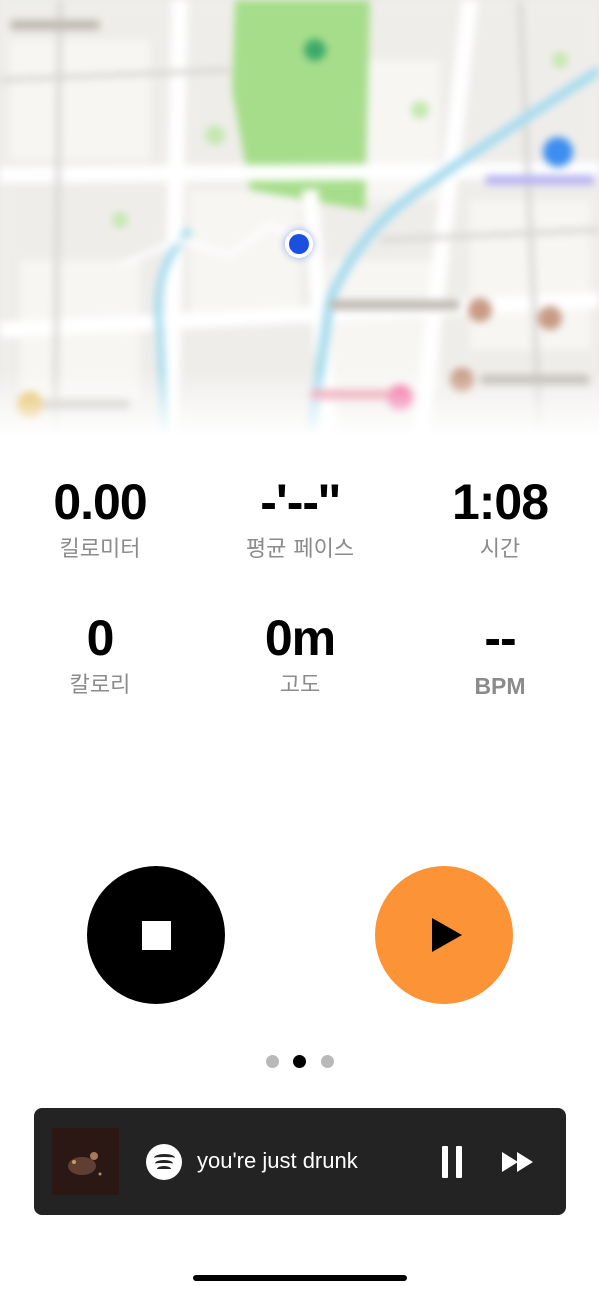  I want to click on stop-square-icon, so click(156, 935).